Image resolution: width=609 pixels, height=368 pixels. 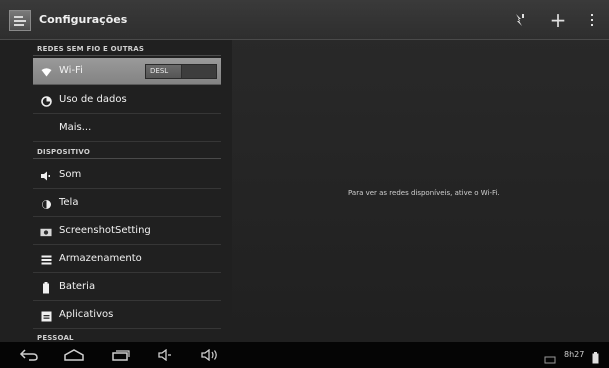 What do you see at coordinates (20, 20) in the screenshot?
I see `settings-app-icon` at bounding box center [20, 20].